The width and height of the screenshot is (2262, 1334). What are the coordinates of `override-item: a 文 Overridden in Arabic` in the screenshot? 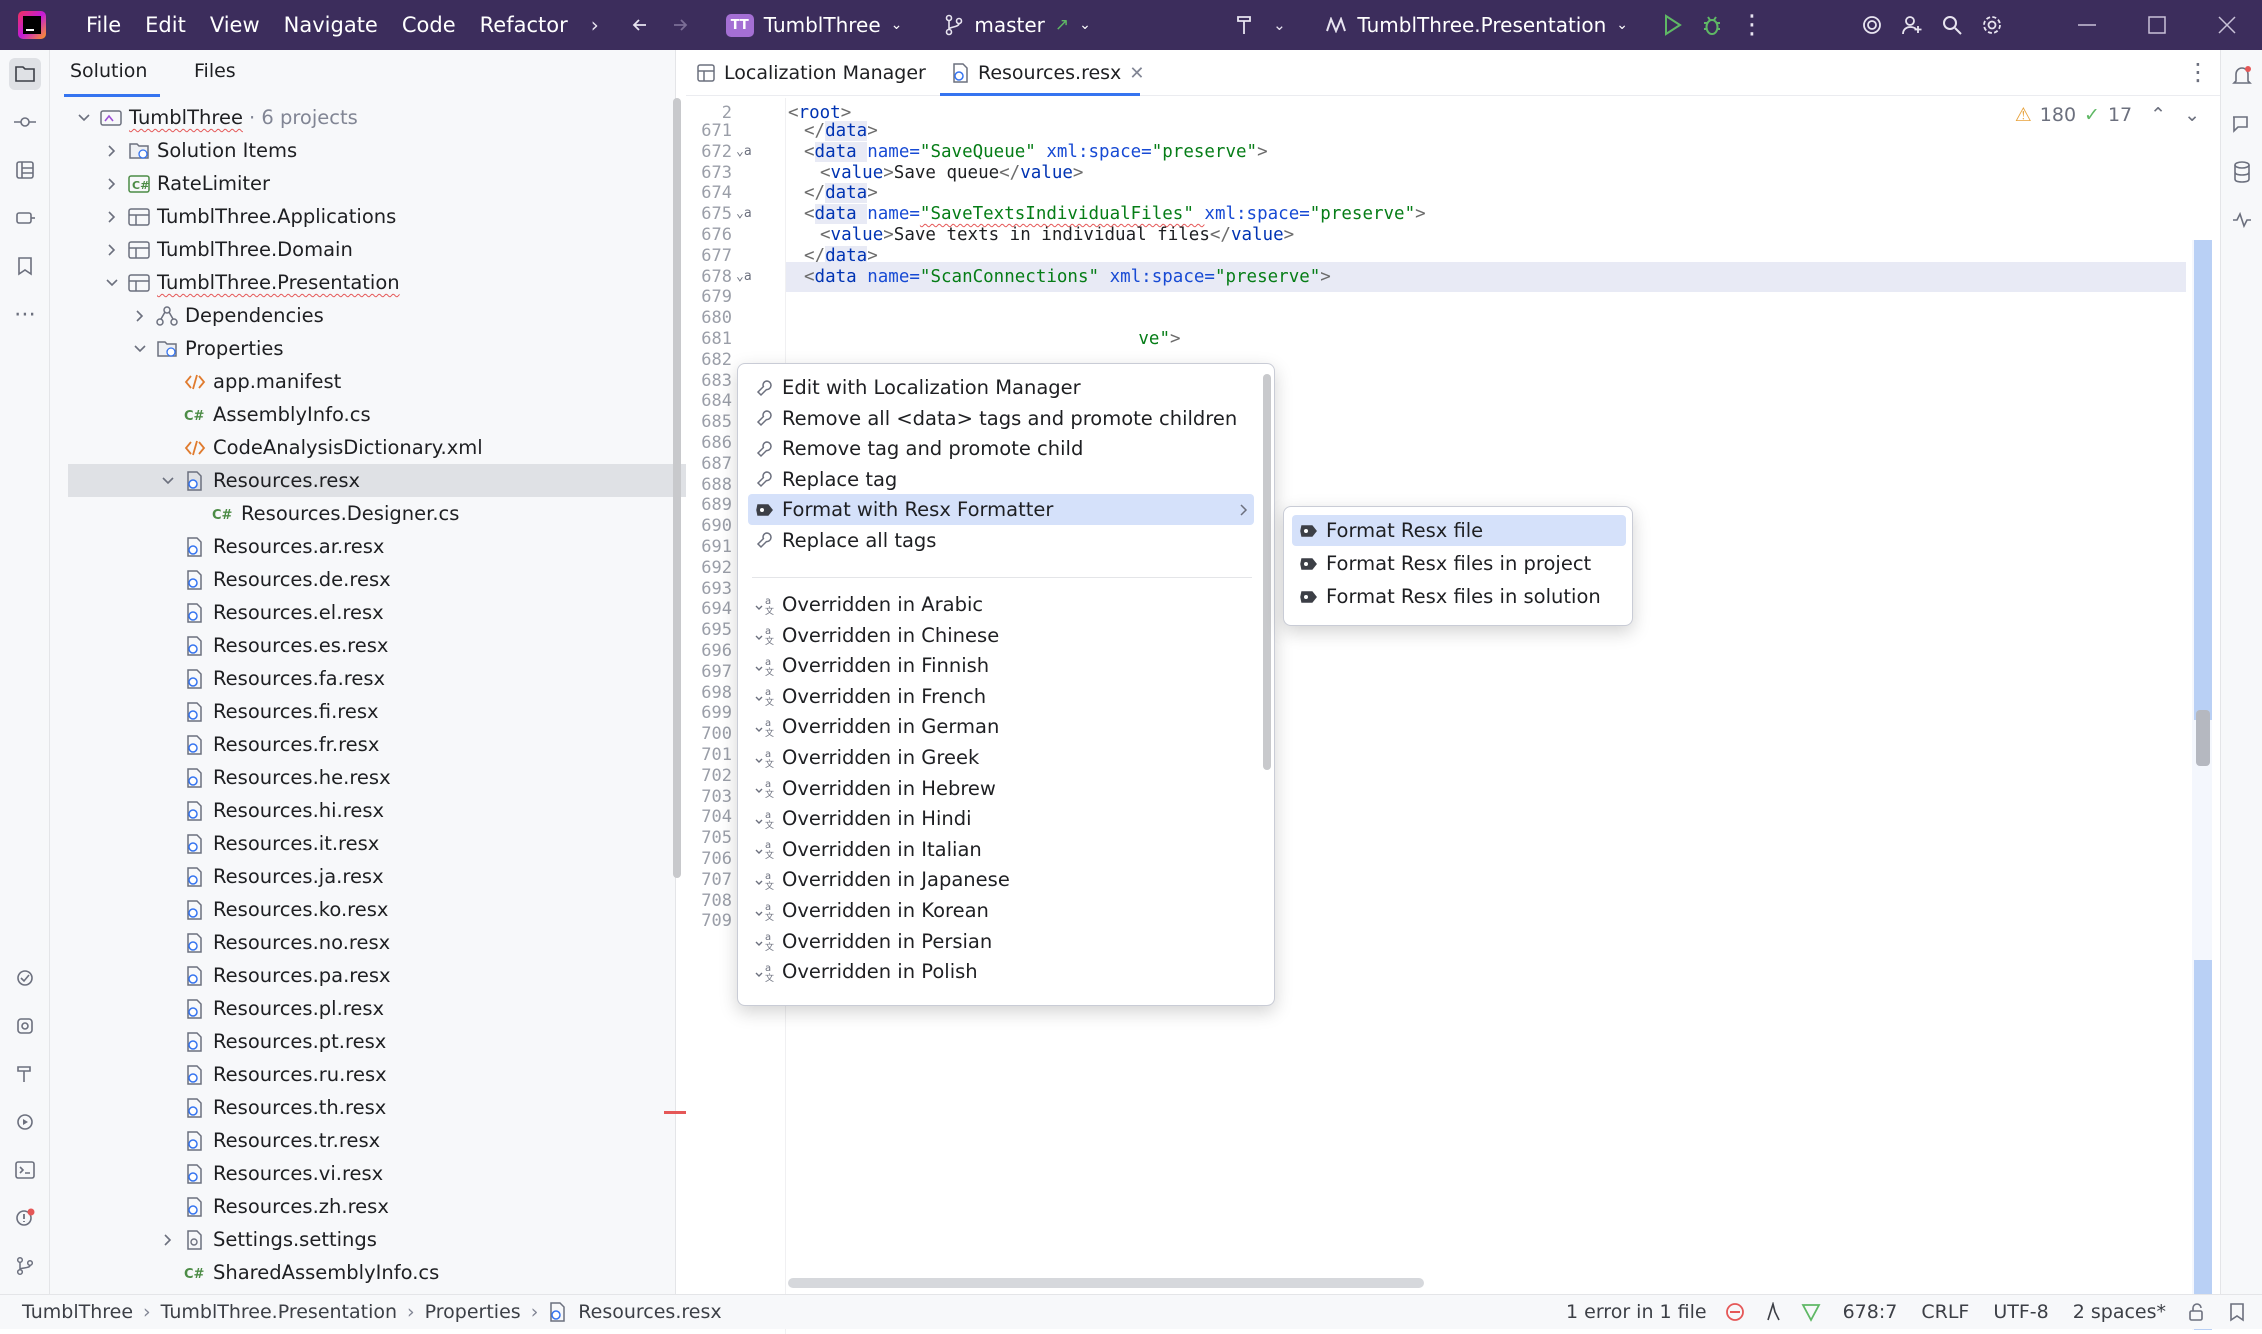 It's located at (1001, 604).